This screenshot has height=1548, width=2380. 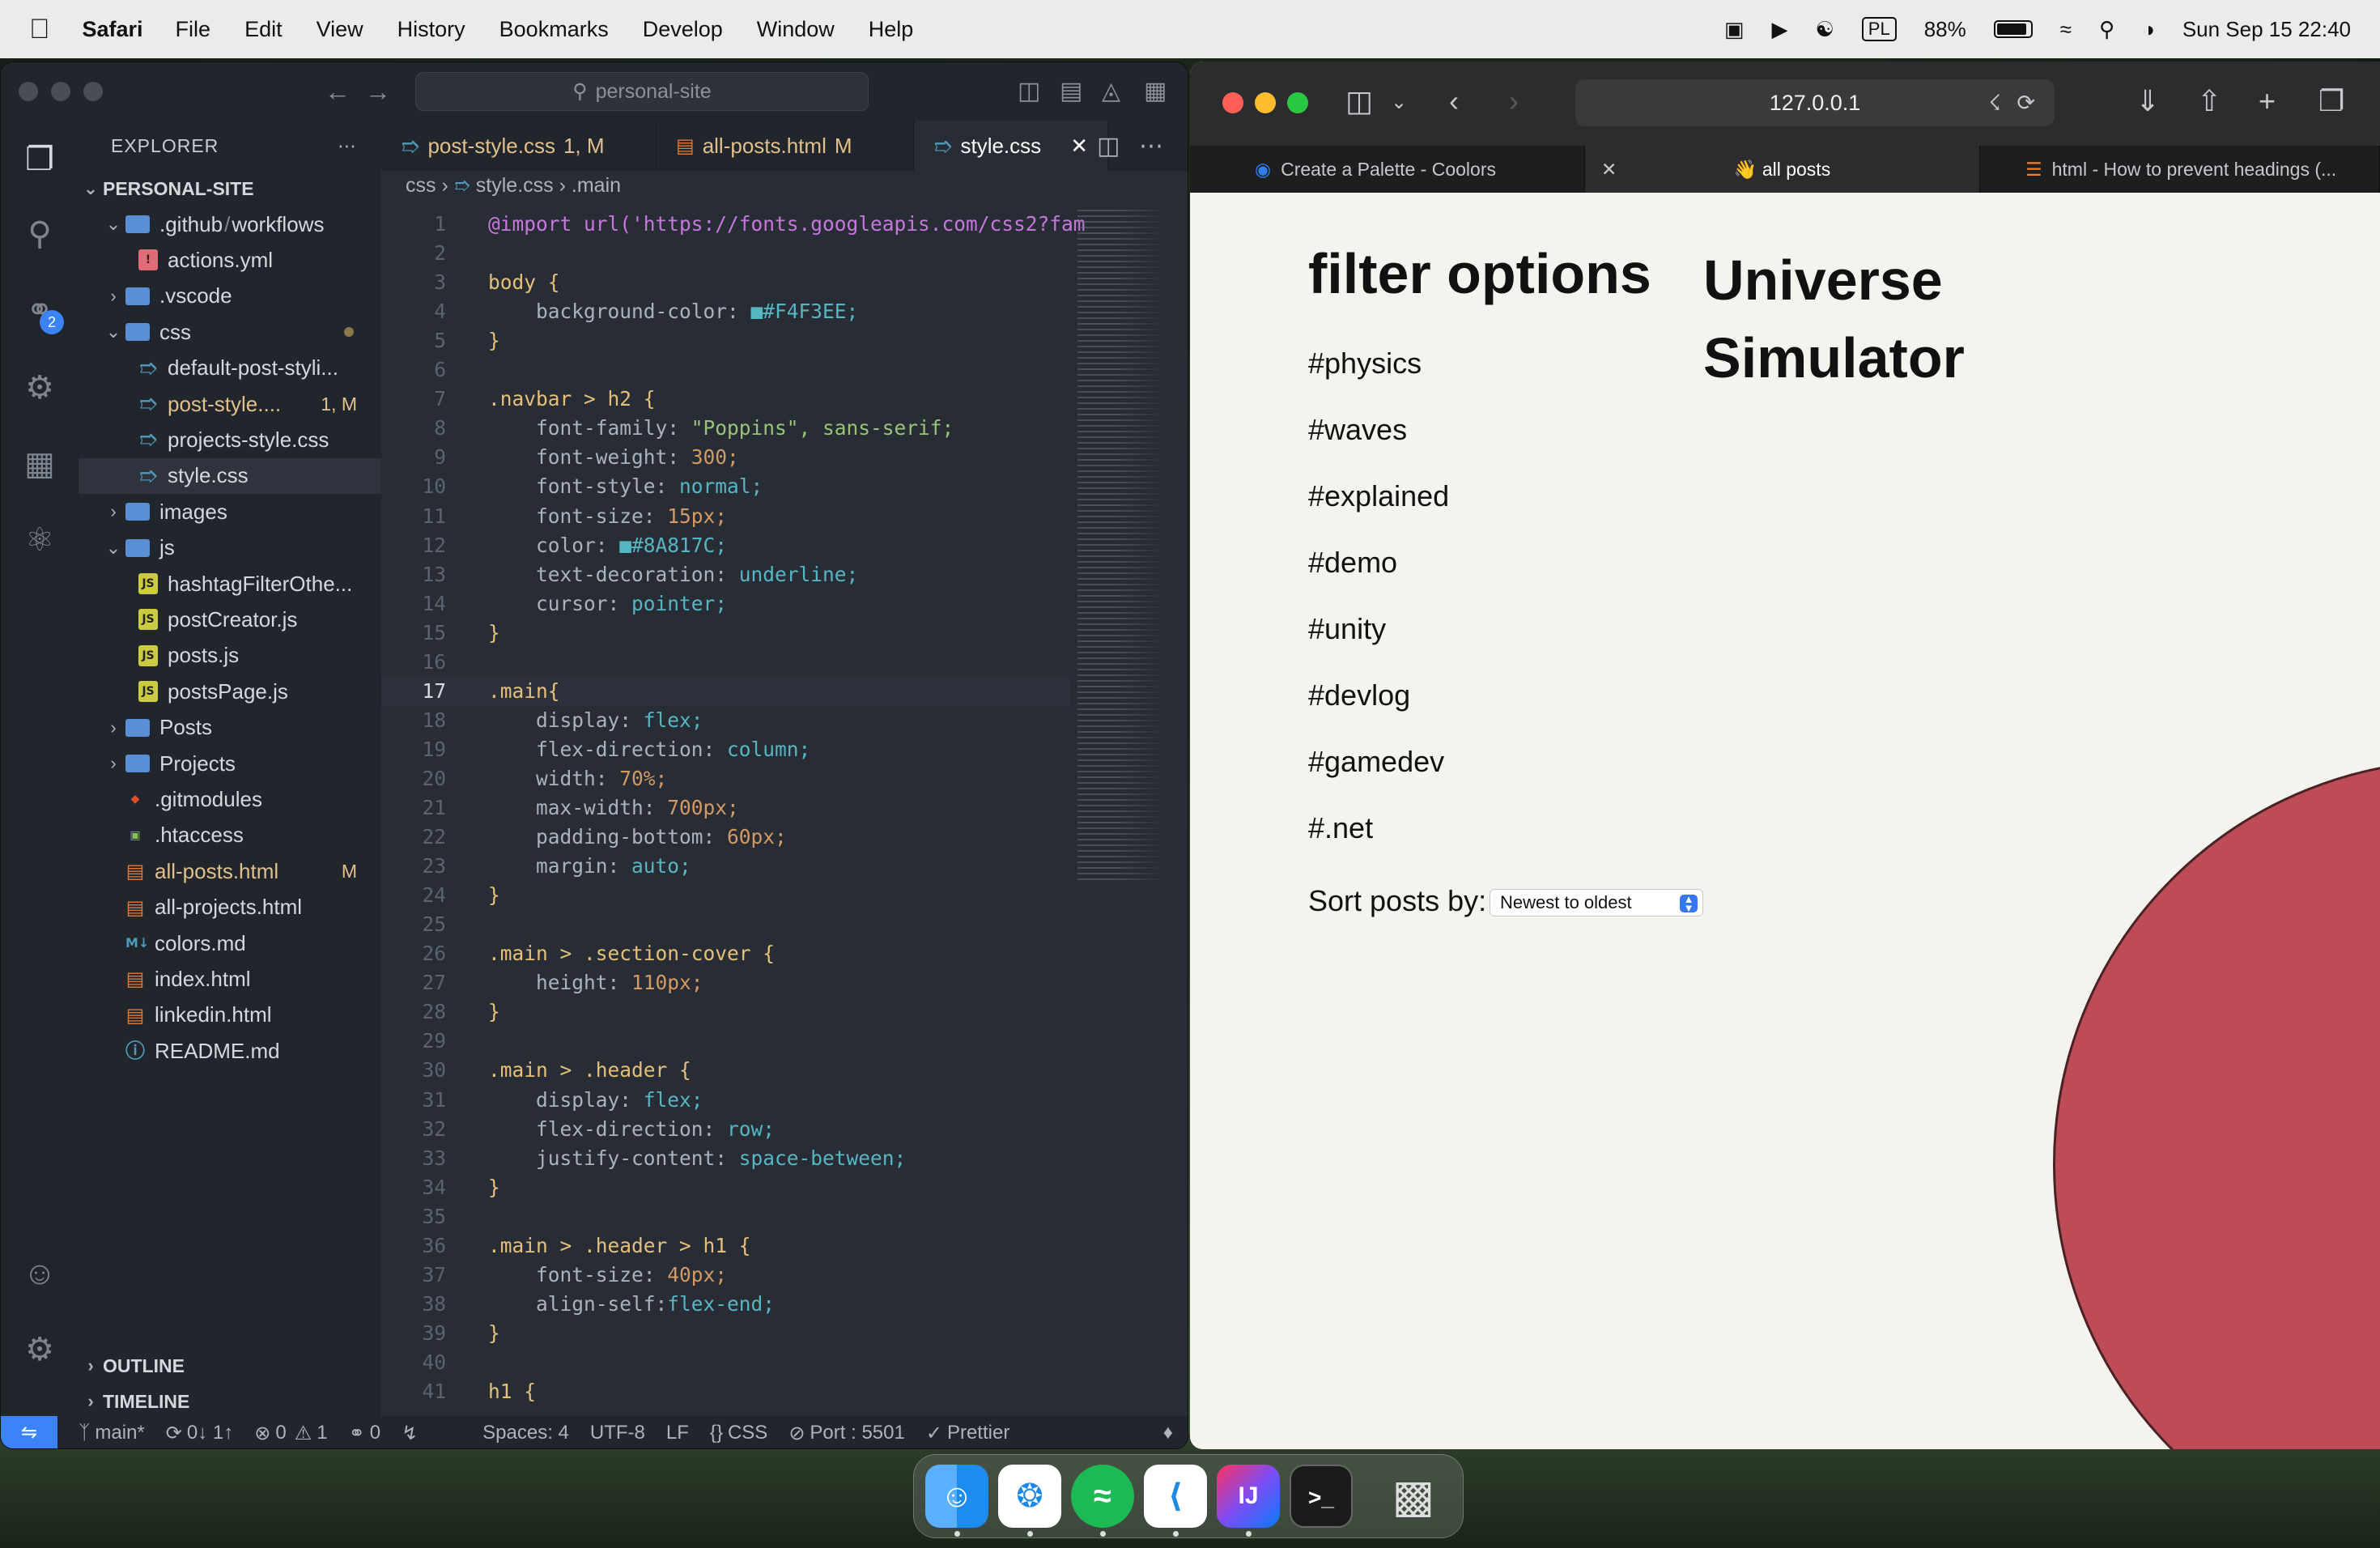 I want to click on spotify-icon: ≈, so click(x=1102, y=1497).